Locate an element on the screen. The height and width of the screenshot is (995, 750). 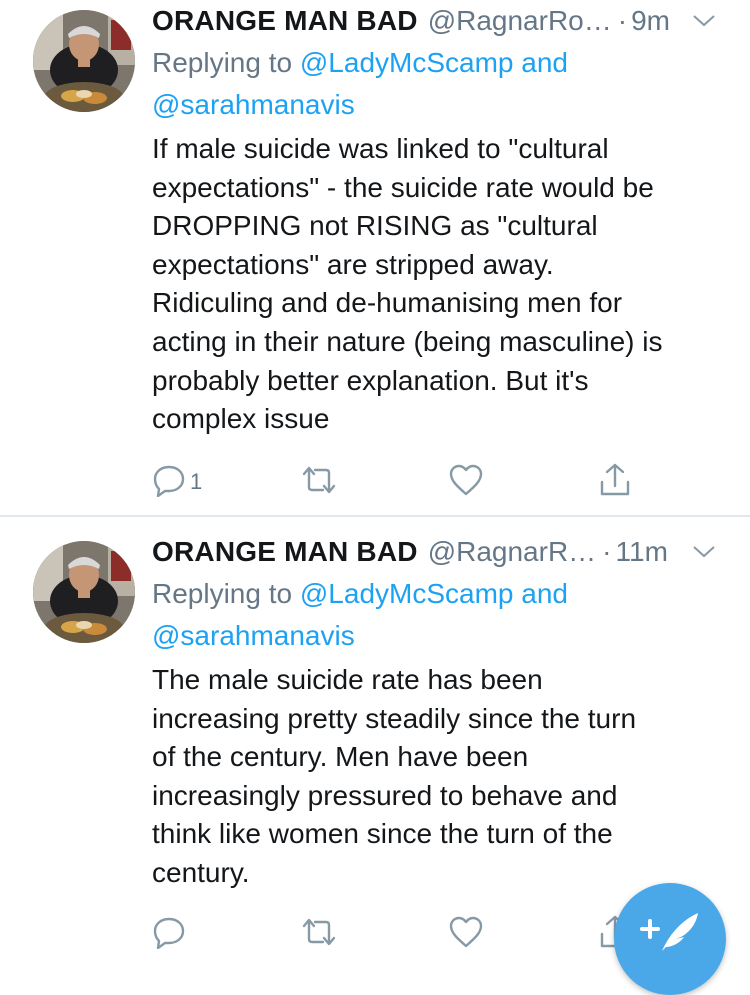
share-button is located at coordinates (615, 482).